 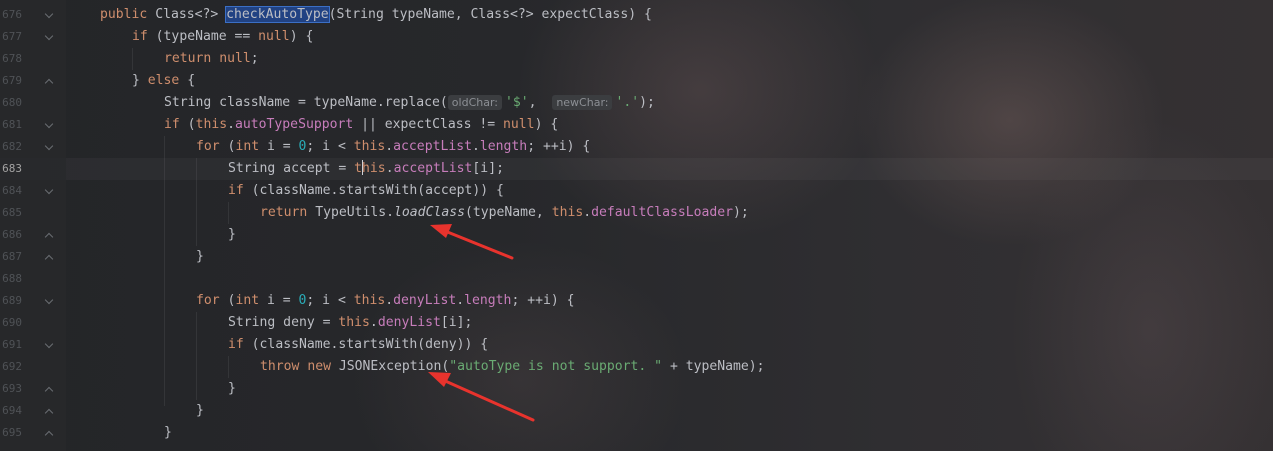 I want to click on annotation-arrows, so click(x=481, y=323).